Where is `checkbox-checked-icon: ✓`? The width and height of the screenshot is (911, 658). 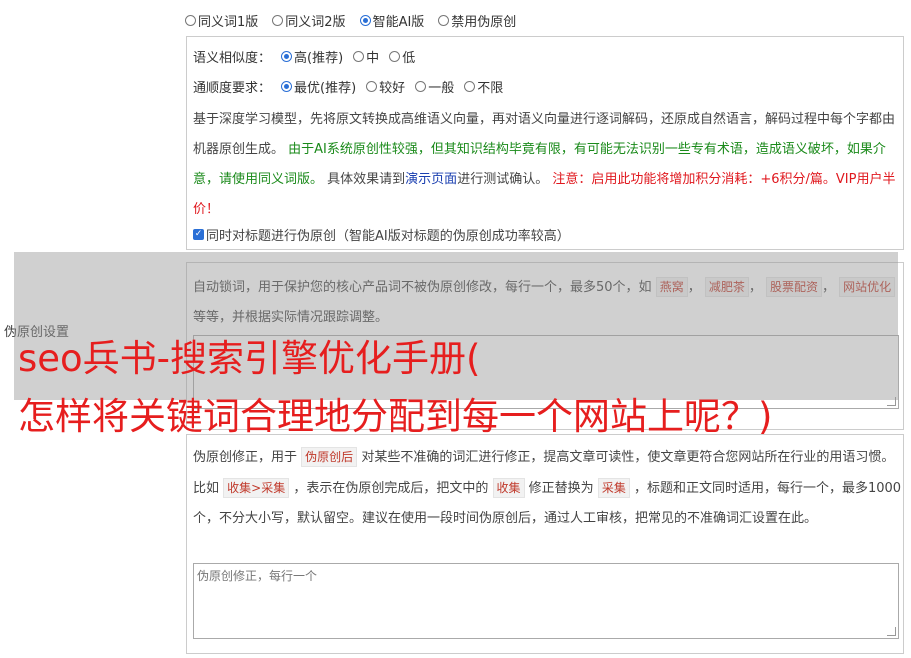
checkbox-checked-icon: ✓ is located at coordinates (198, 234).